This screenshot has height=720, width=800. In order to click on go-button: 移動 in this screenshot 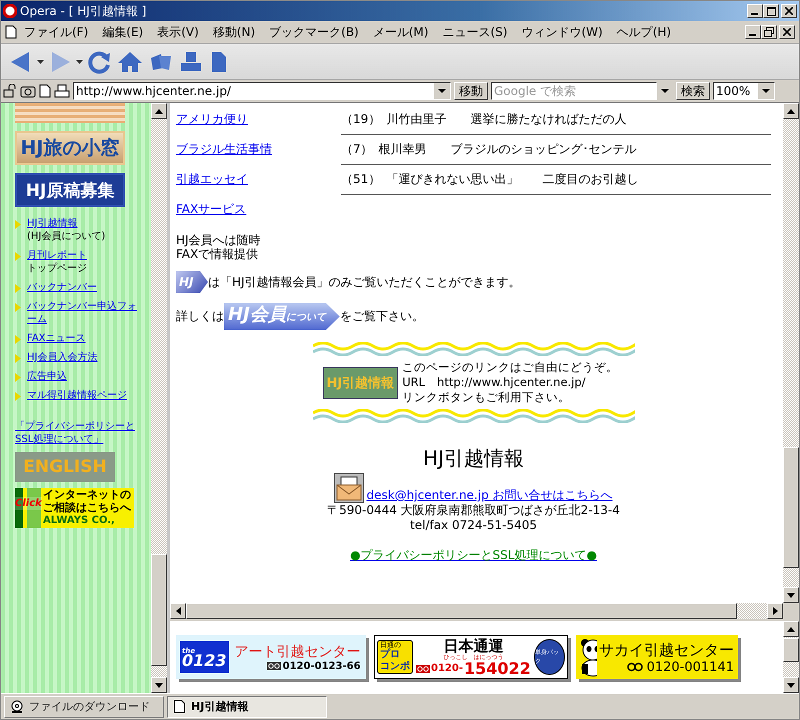, I will do `click(471, 91)`.